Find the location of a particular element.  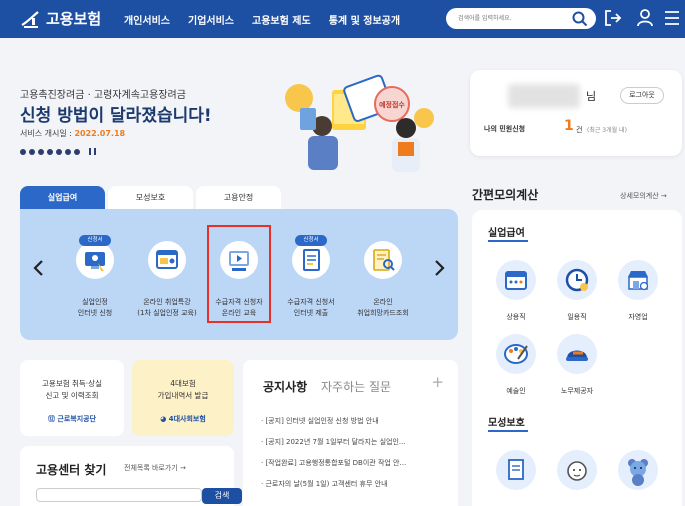

search-box is located at coordinates (521, 18).